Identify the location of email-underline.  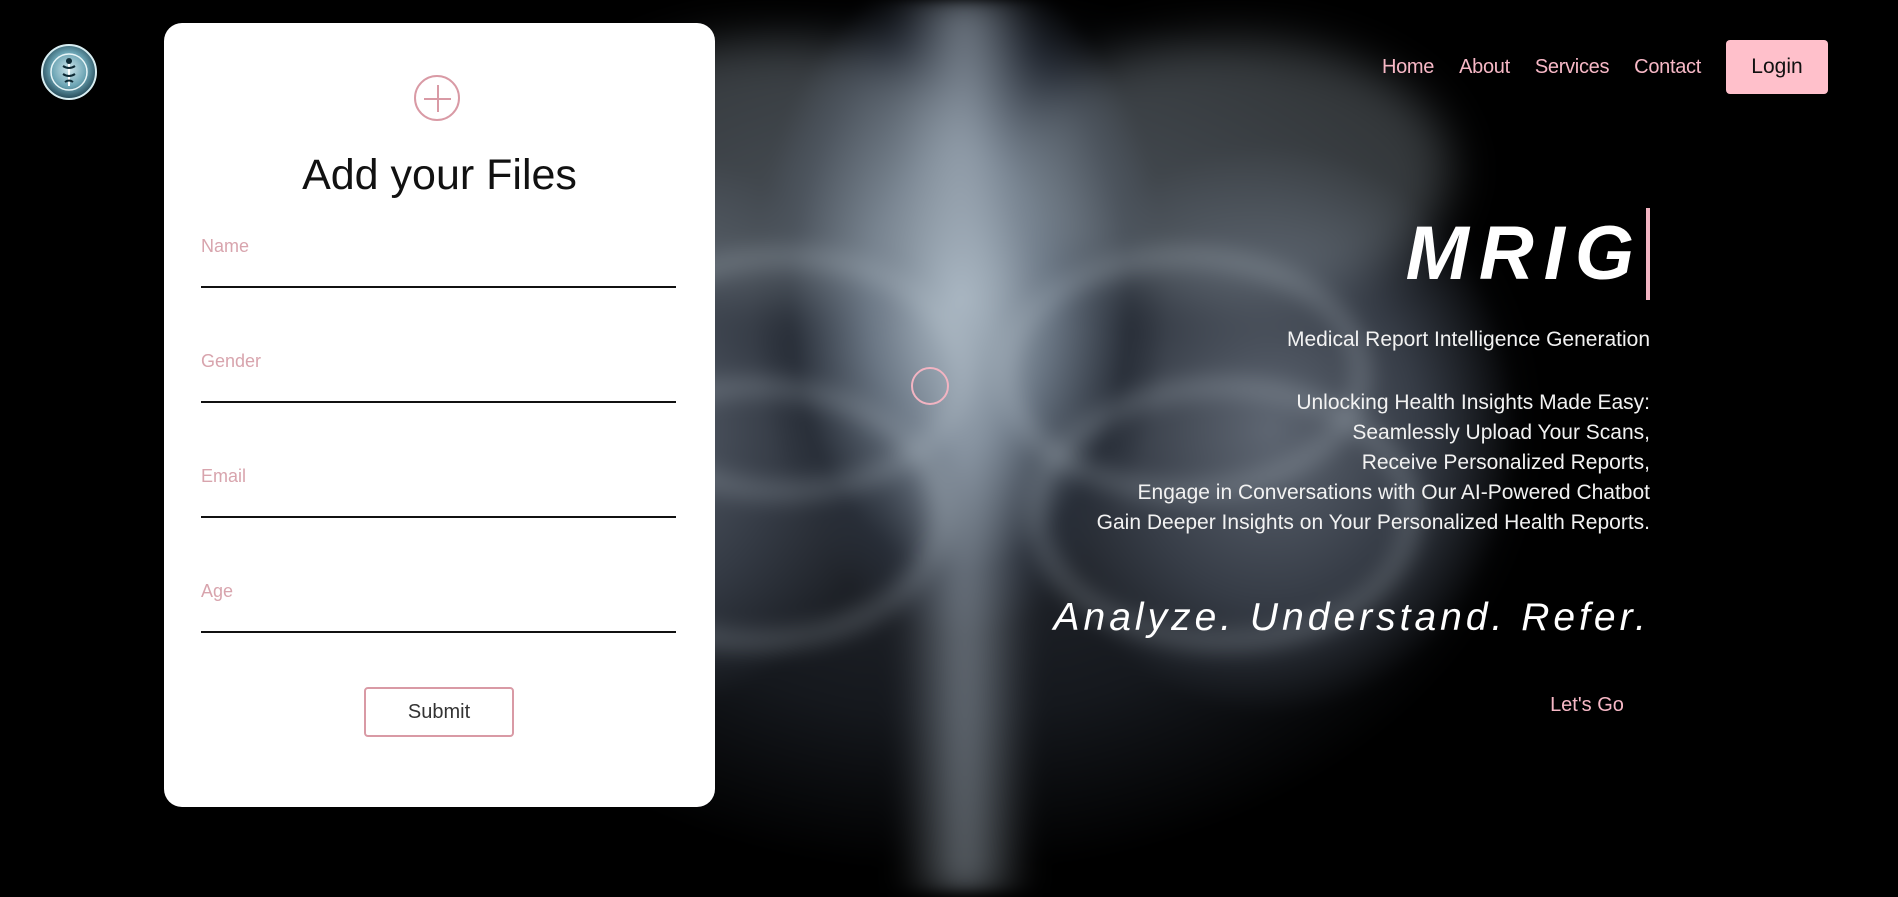
(438, 517).